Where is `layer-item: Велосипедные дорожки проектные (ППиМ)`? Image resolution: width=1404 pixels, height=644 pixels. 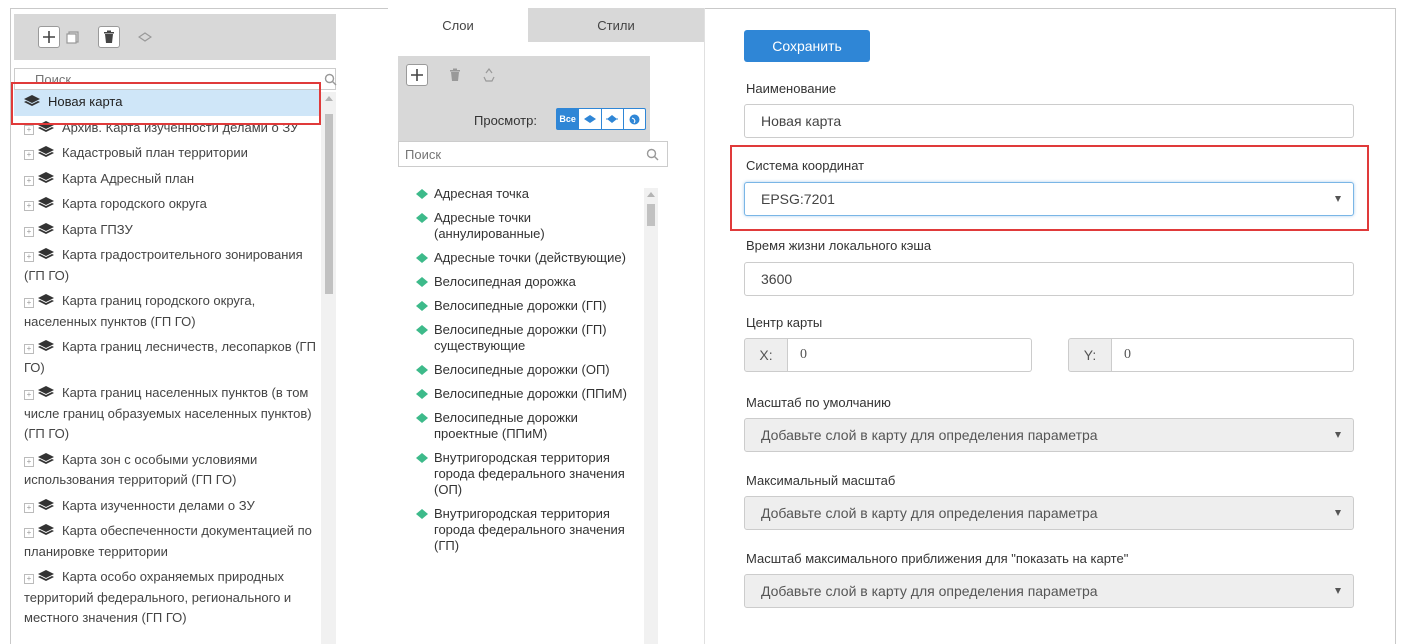
layer-item: Велосипедные дорожки проектные (ППиМ) is located at coordinates (528, 426).